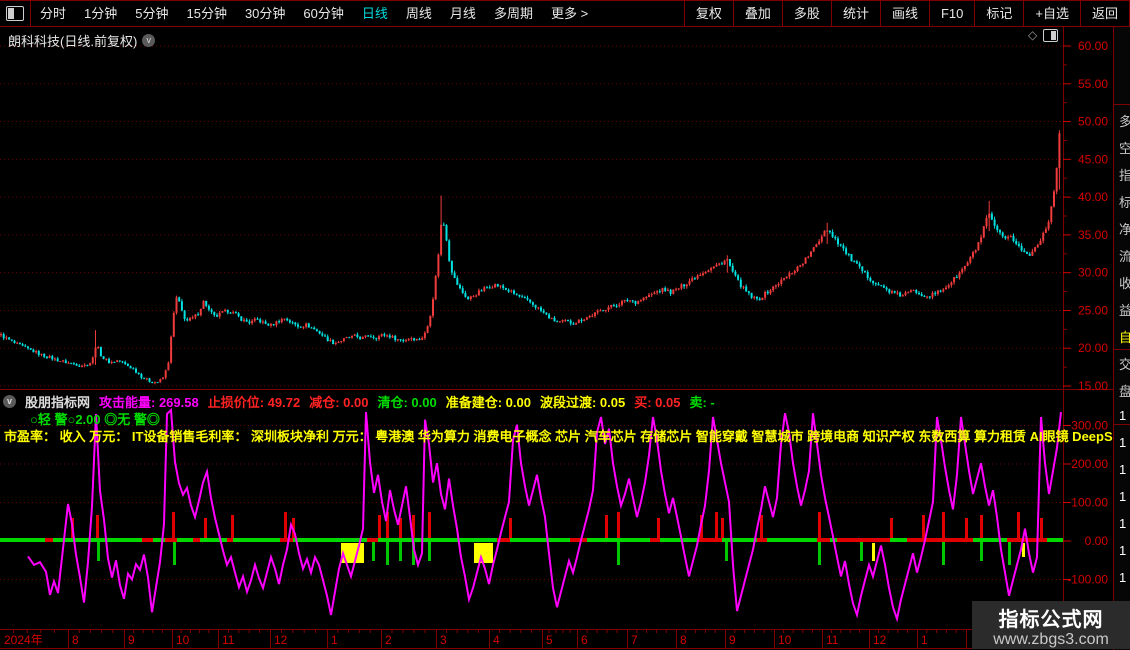  I want to click on indicator-axis-label: -100.00, so click(1087, 580).